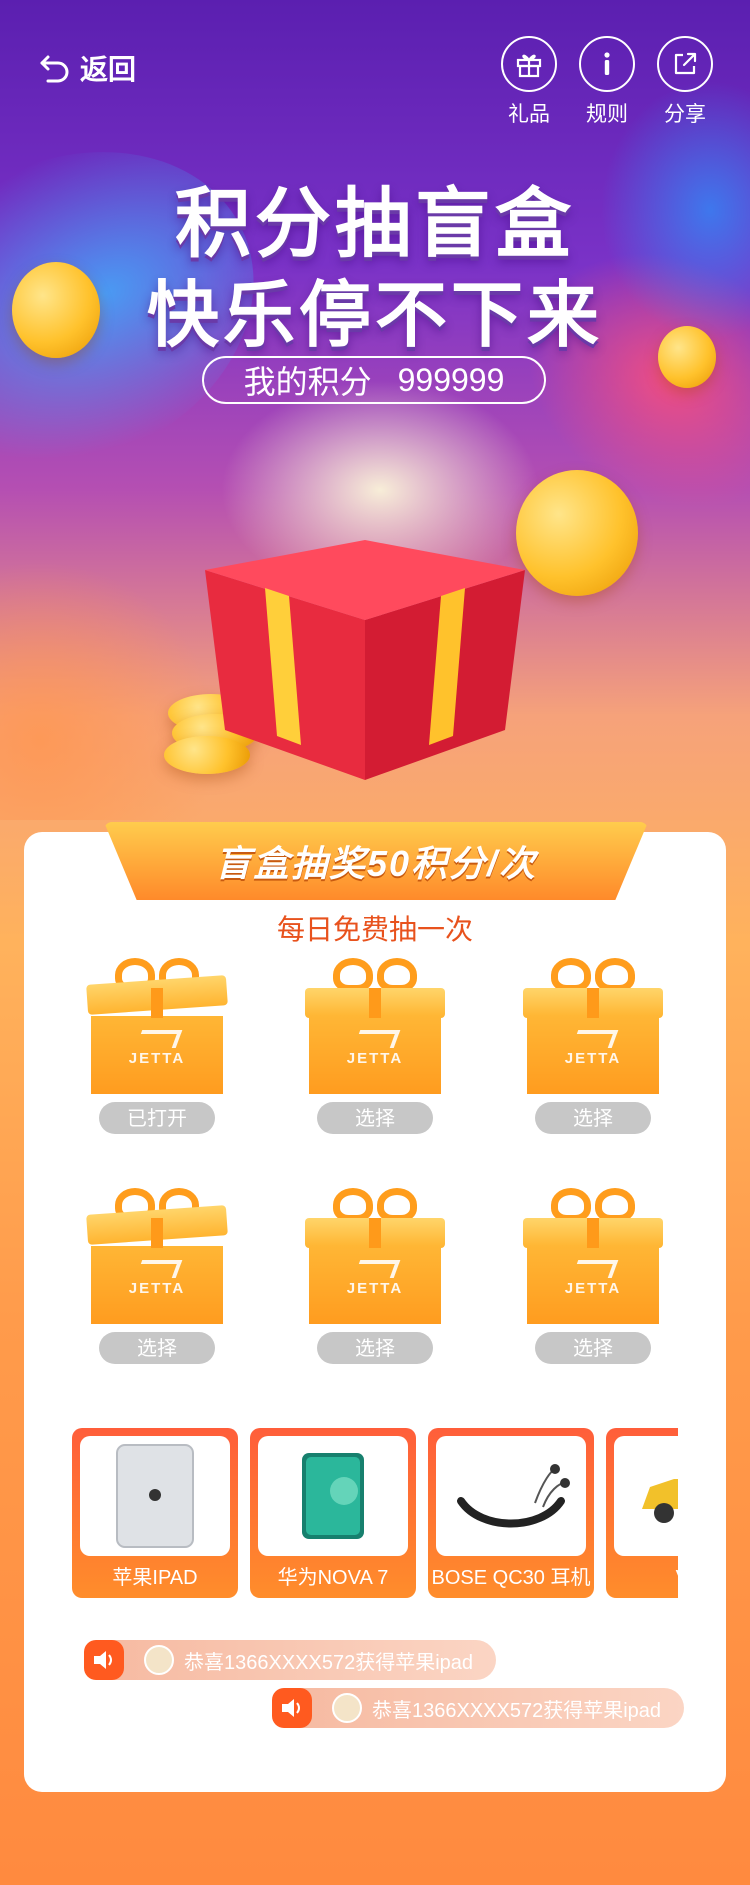  I want to click on prize-card: BOSE QC30 耳机, so click(511, 1513).